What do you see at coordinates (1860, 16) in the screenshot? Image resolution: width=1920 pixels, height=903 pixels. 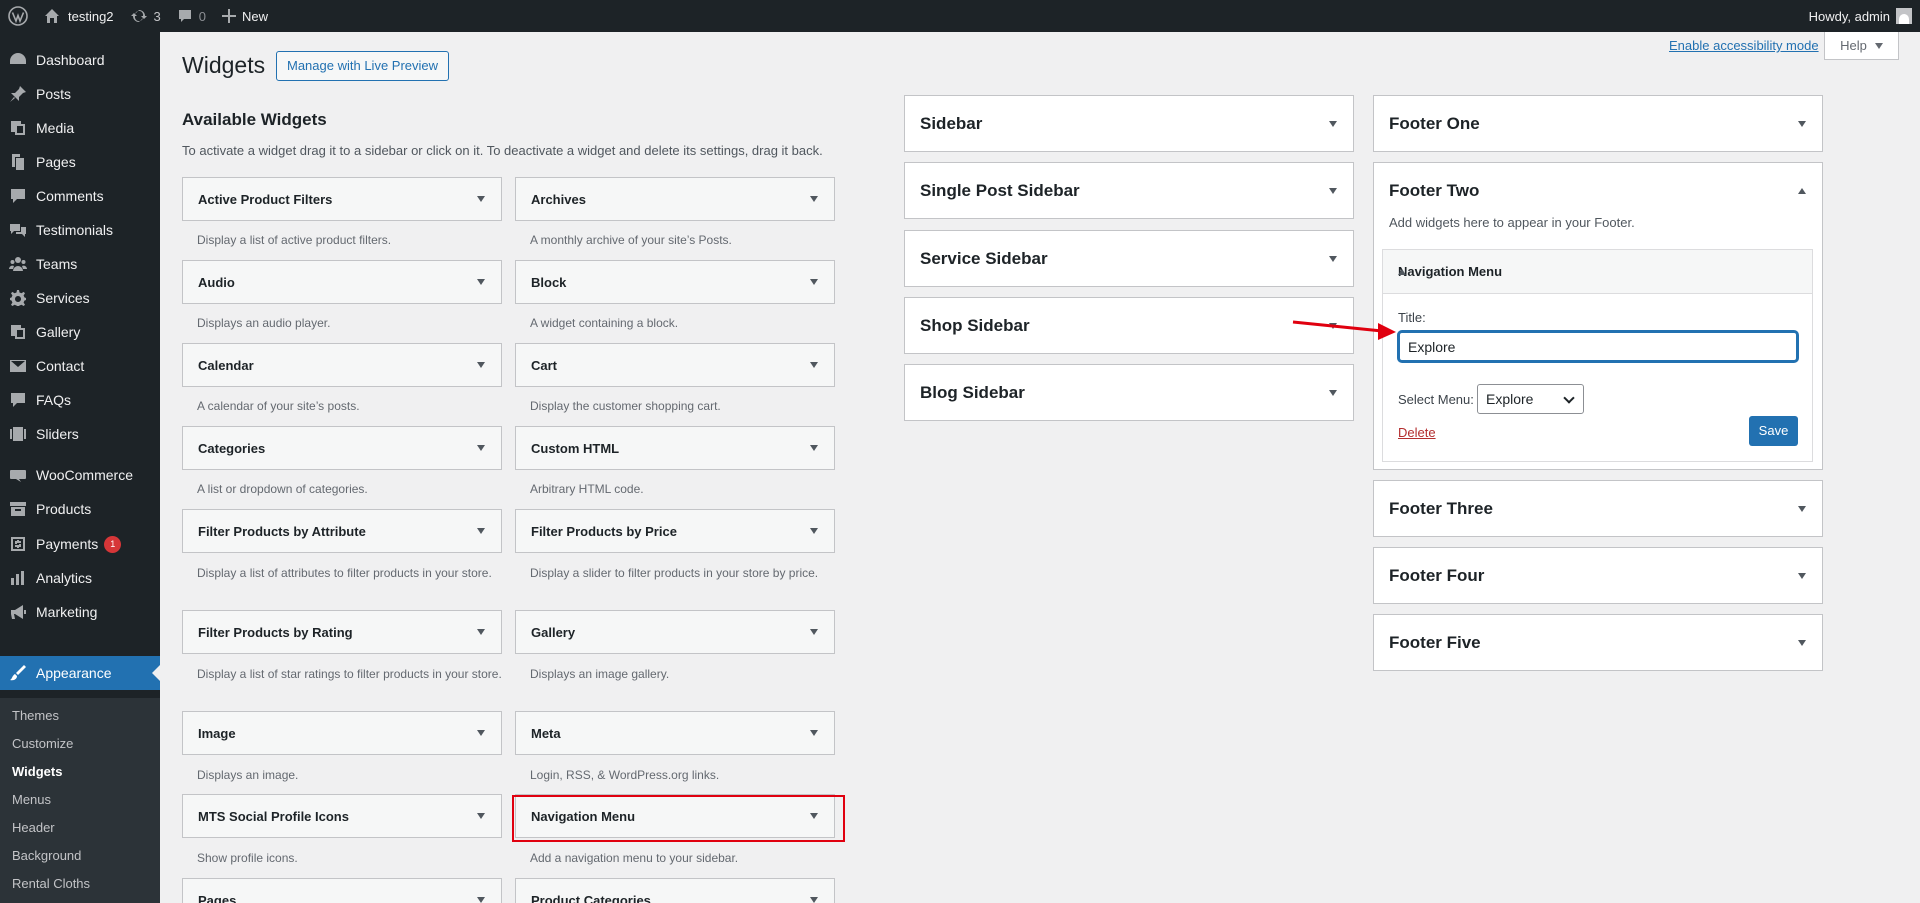 I see `account-menu: Howdy, admin` at bounding box center [1860, 16].